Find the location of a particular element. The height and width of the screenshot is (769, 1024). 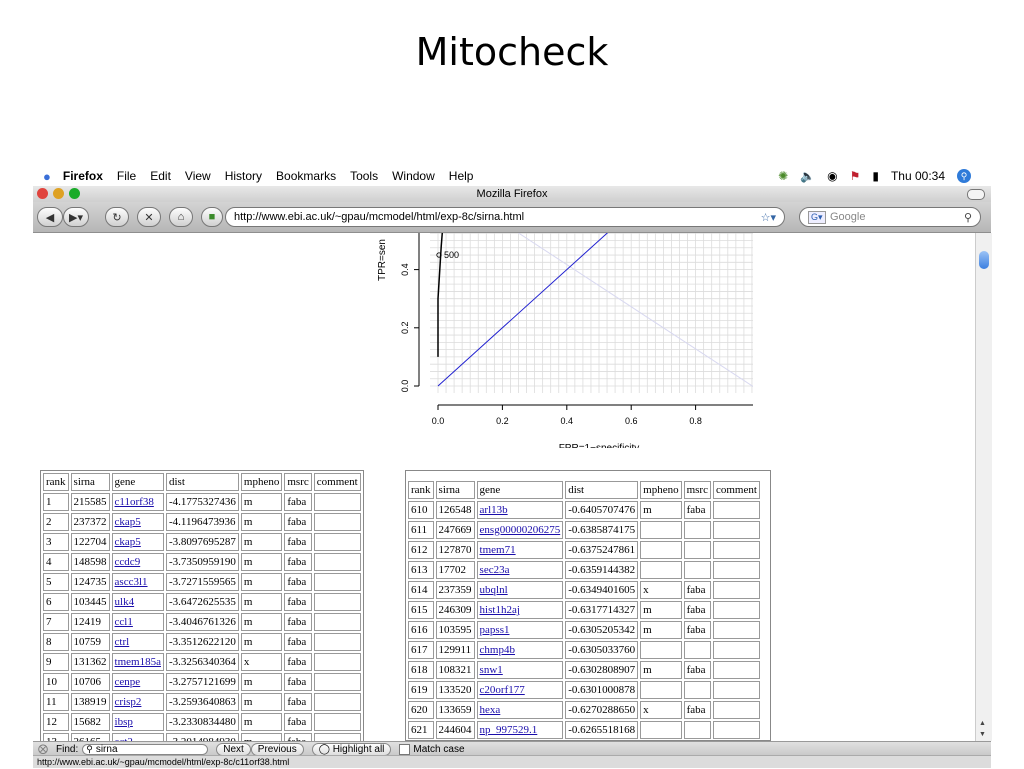

scroll-up-arrow-icon: ▲ is located at coordinates (982, 723).